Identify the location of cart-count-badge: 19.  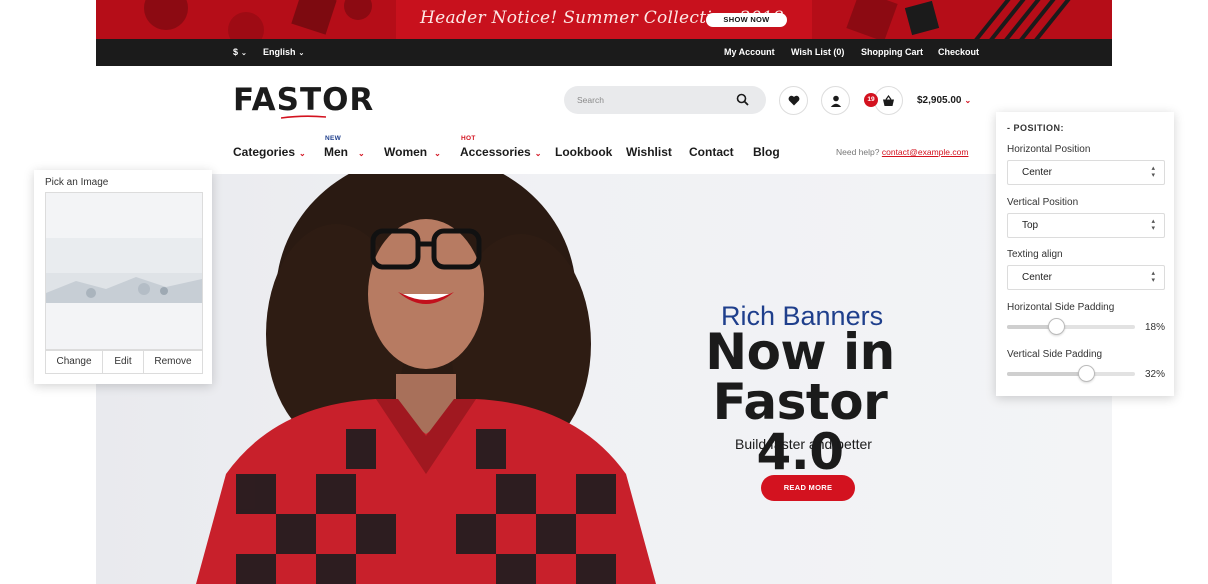
(871, 100).